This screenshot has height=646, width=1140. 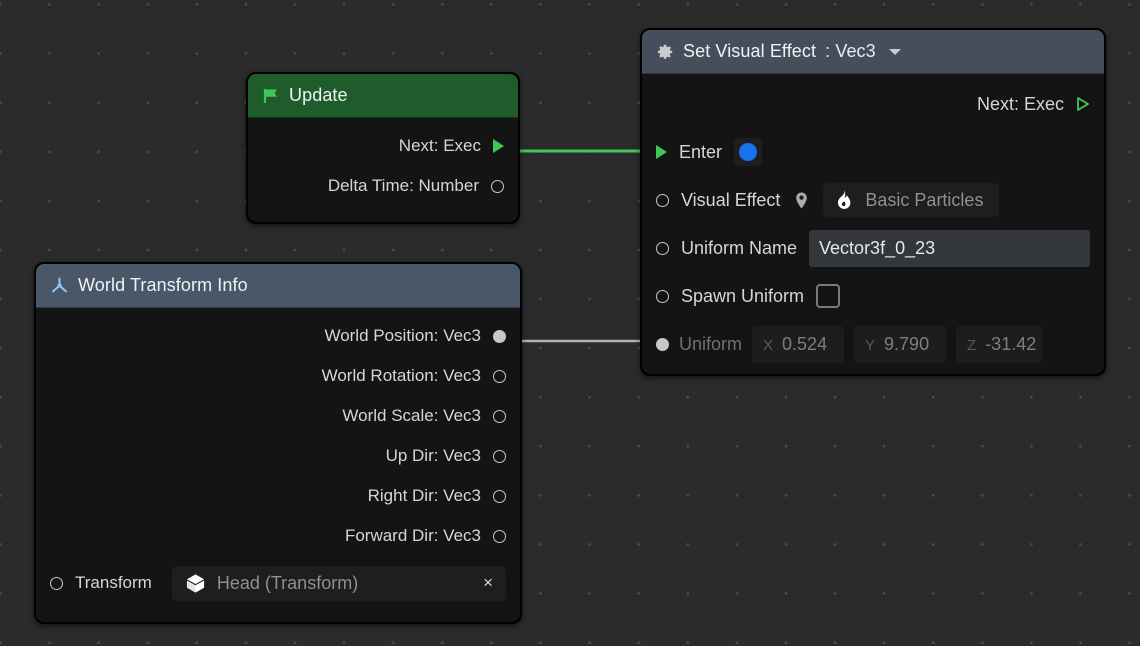 What do you see at coordinates (750, 51) in the screenshot?
I see `node-set-visual-effect-title: Set Visual Effect` at bounding box center [750, 51].